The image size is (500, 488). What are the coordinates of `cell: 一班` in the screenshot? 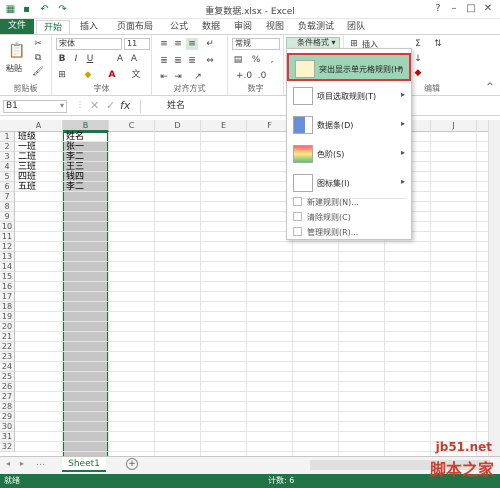 It's located at (26, 147).